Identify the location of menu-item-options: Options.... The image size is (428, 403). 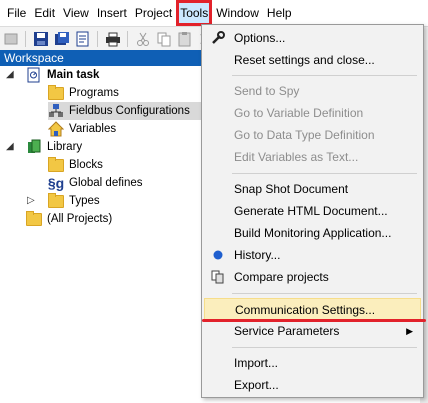
(312, 38).